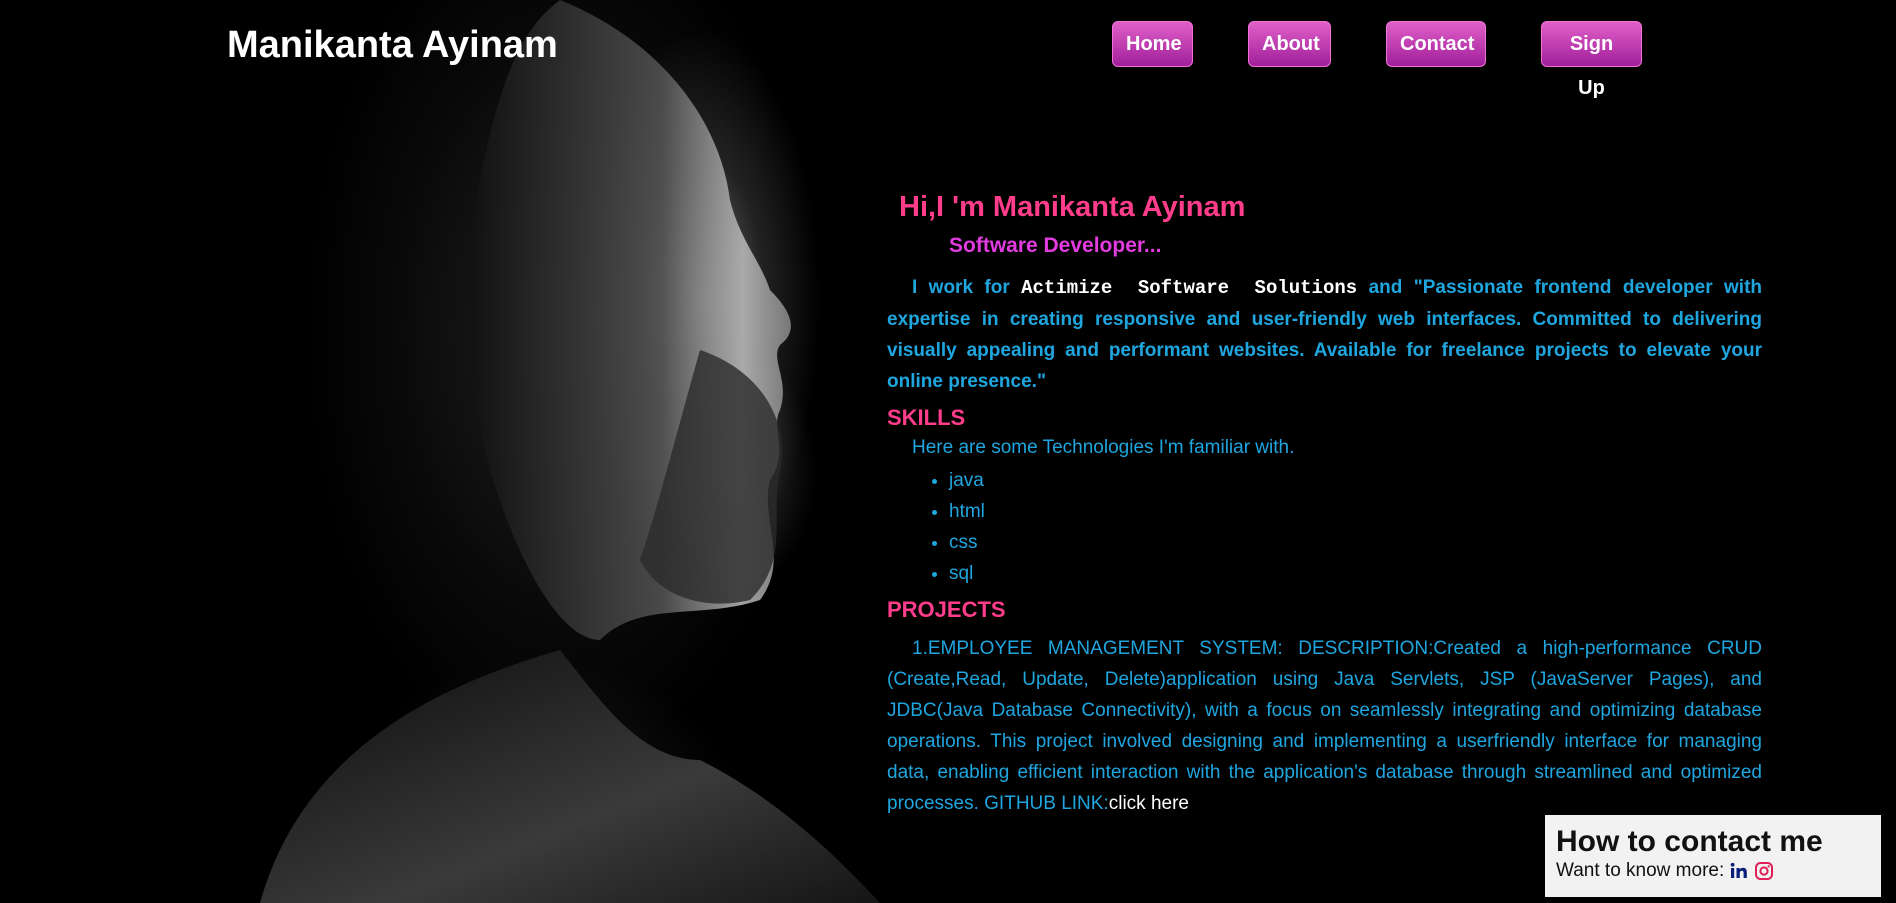 The height and width of the screenshot is (903, 1896). Describe the element at coordinates (1355, 573) in the screenshot. I see `skill-item: sql` at that location.